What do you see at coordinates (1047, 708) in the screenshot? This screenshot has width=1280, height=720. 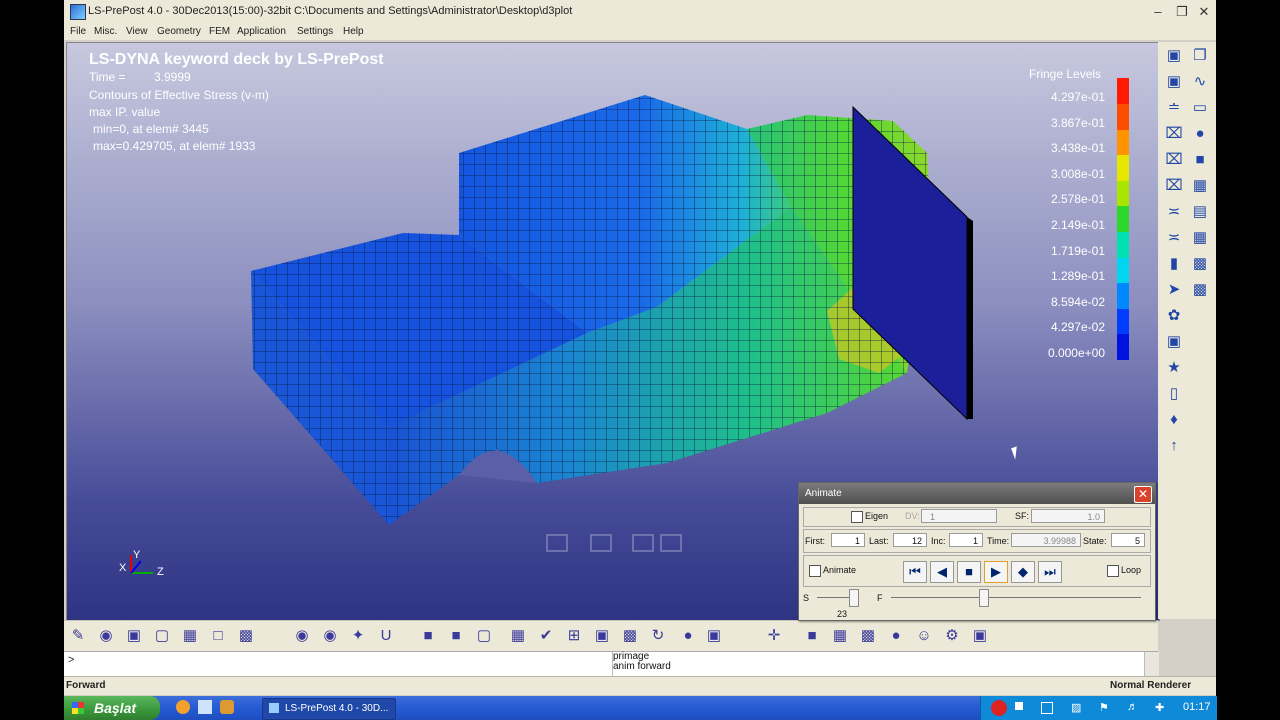 I see `window-tray-icon` at bounding box center [1047, 708].